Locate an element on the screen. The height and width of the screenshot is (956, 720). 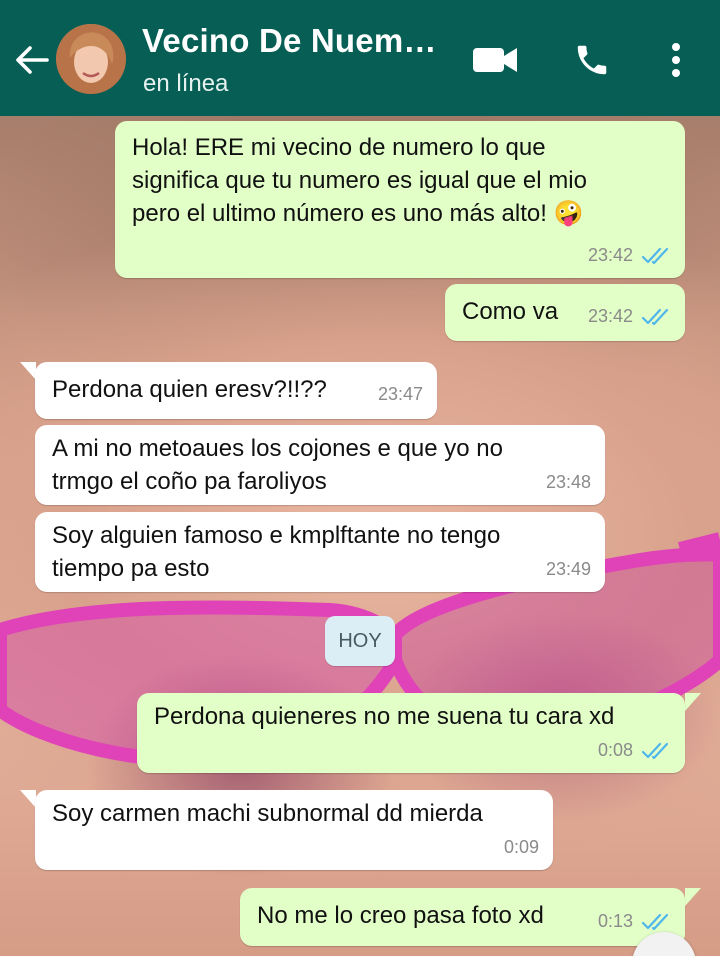
message-meta: 23:47 is located at coordinates (400, 394).